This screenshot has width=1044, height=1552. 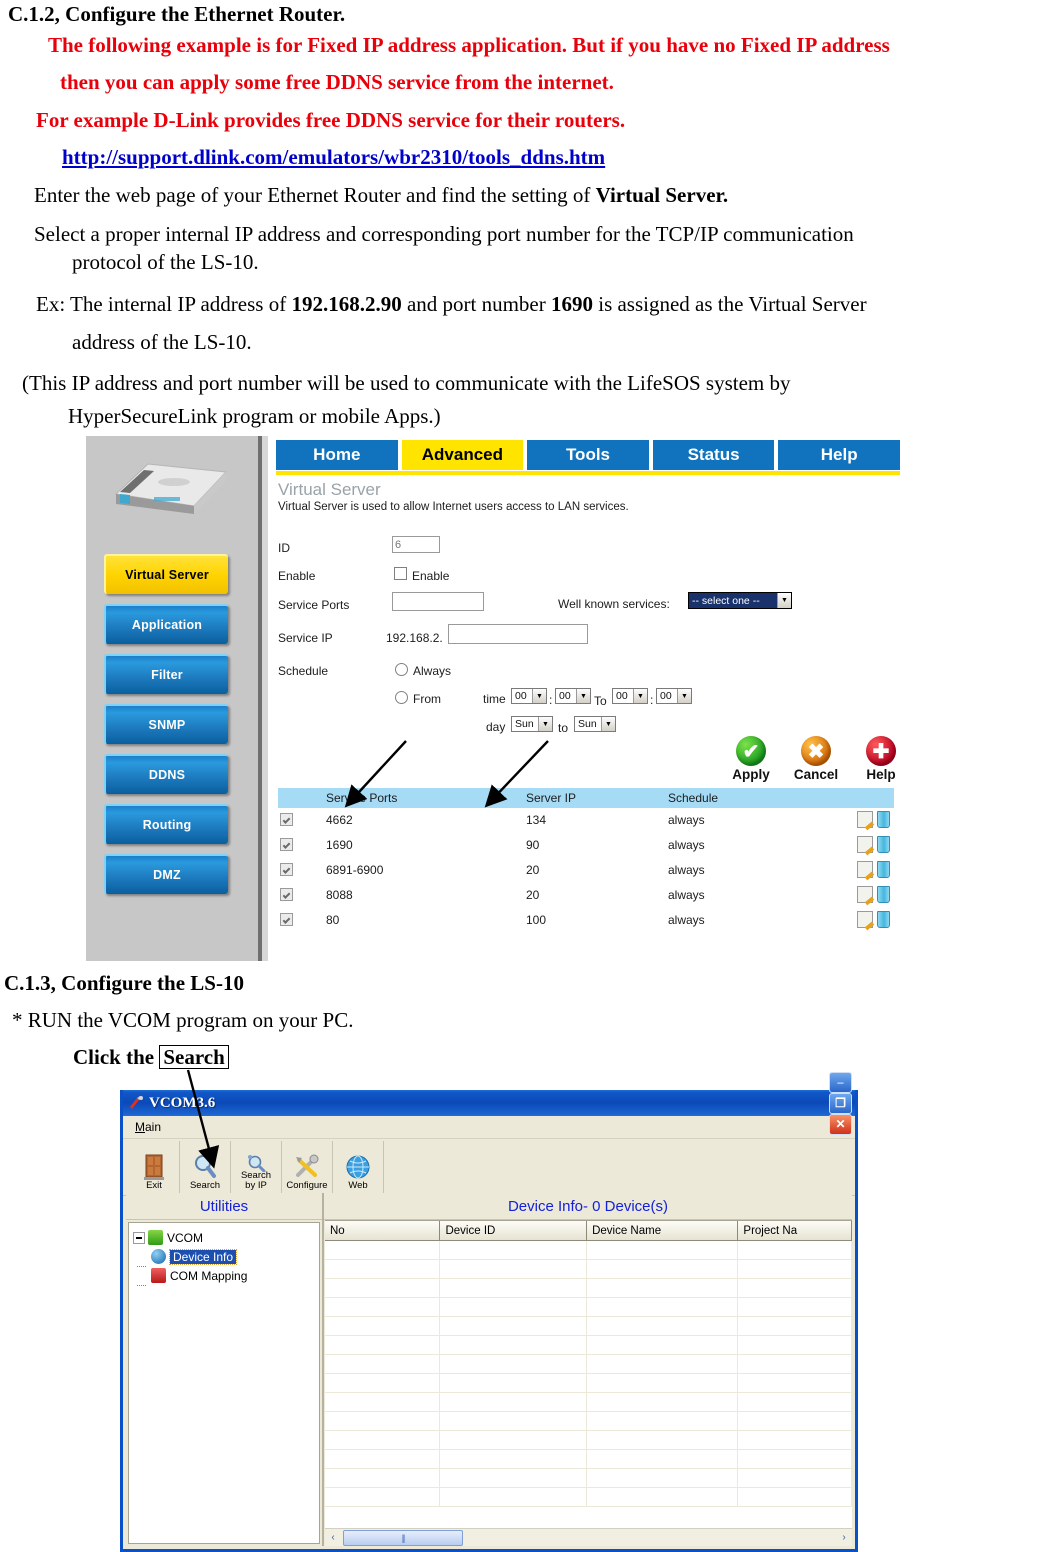 I want to click on time-from-min-select: 00 ▼, so click(x=573, y=696).